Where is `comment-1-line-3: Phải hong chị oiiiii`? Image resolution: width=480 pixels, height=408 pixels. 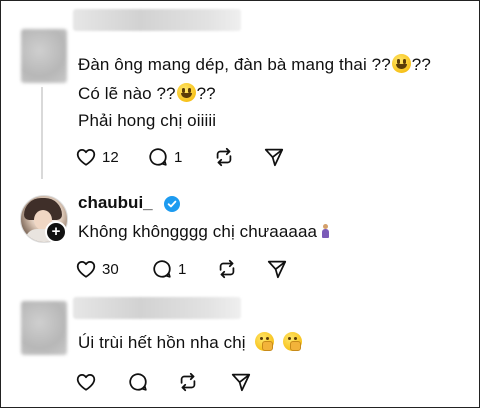 comment-1-line-3: Phải hong chị oiiiii is located at coordinates (147, 121).